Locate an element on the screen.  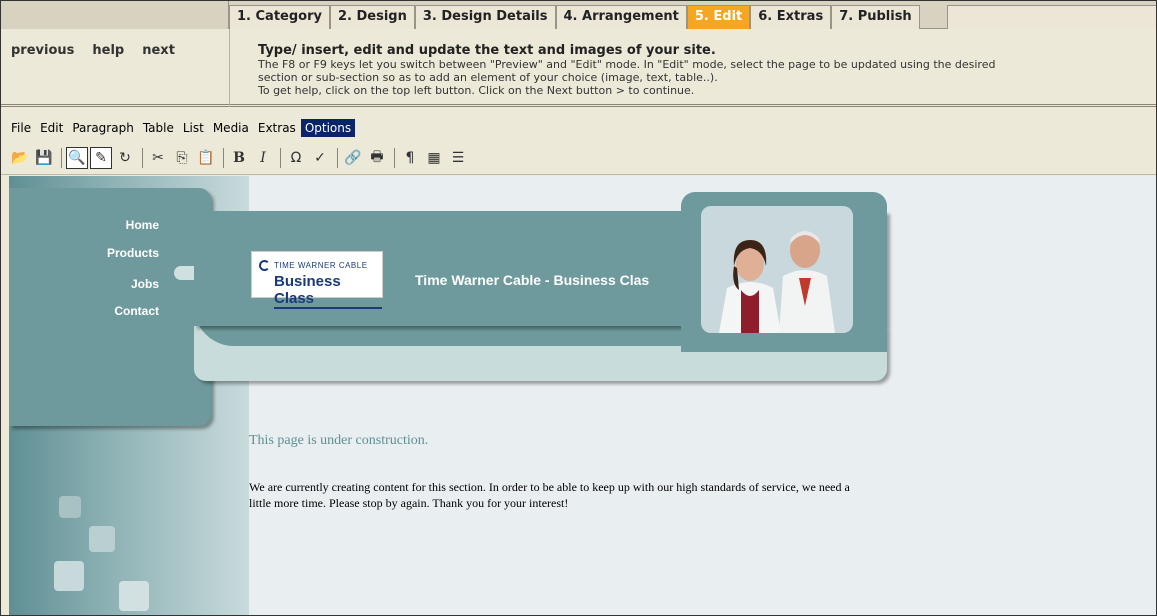
special-char-icon: Ω is located at coordinates (296, 158).